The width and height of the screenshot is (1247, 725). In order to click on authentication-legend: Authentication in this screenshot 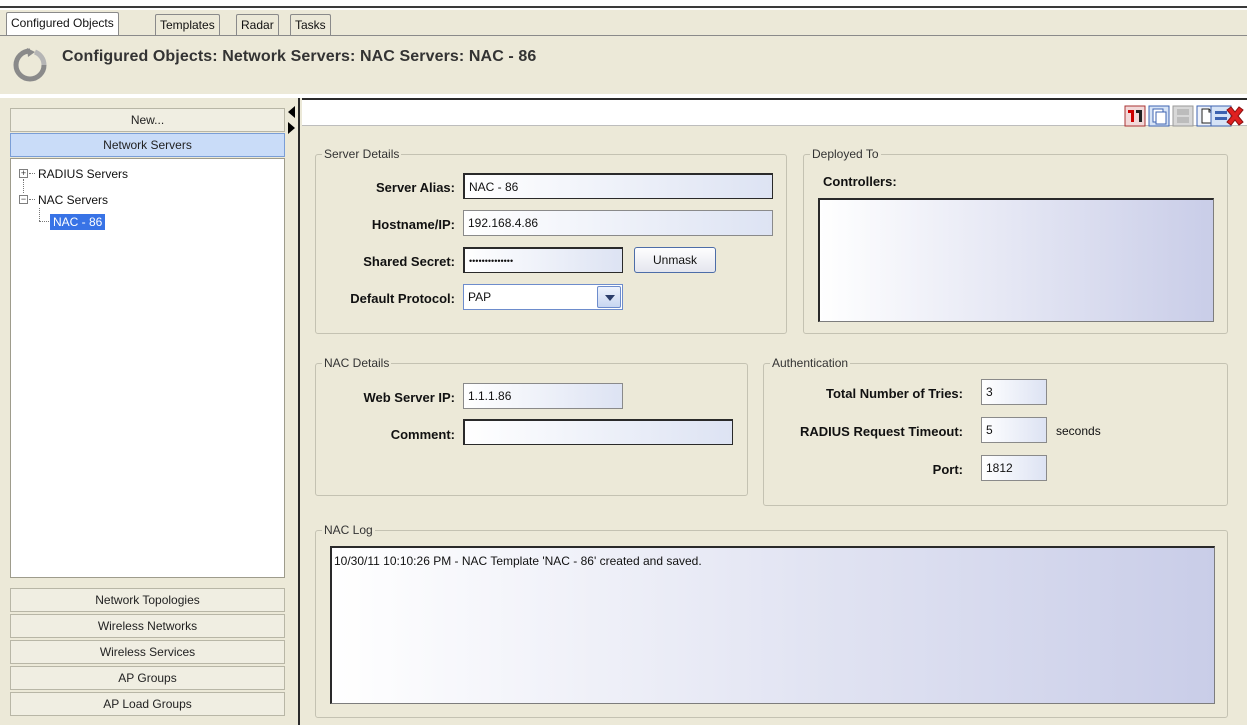, I will do `click(810, 363)`.